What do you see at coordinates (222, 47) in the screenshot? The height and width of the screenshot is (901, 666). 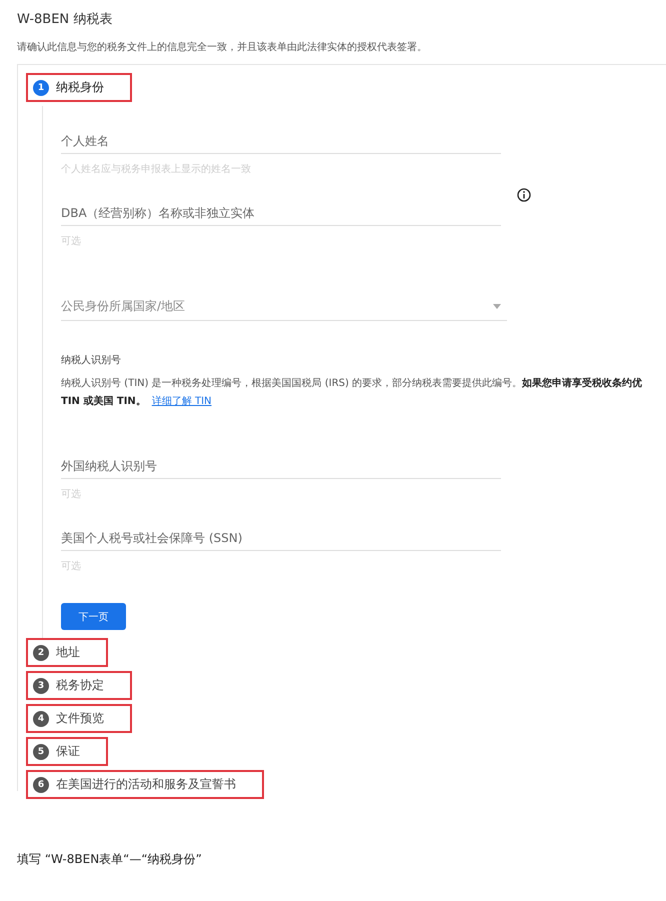 I see `form-subtitle: 请确认此信息与您的税务文件上的信息完全一致，并且该表单由此法律实体的授权代表签署。` at bounding box center [222, 47].